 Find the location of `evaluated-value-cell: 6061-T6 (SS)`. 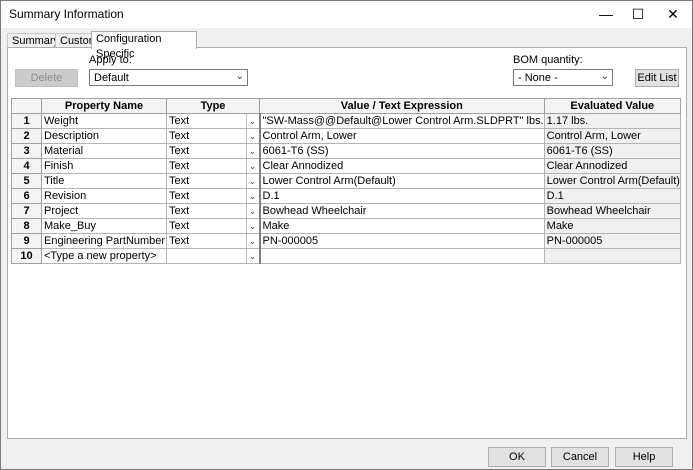

evaluated-value-cell: 6061-T6 (SS) is located at coordinates (612, 151).